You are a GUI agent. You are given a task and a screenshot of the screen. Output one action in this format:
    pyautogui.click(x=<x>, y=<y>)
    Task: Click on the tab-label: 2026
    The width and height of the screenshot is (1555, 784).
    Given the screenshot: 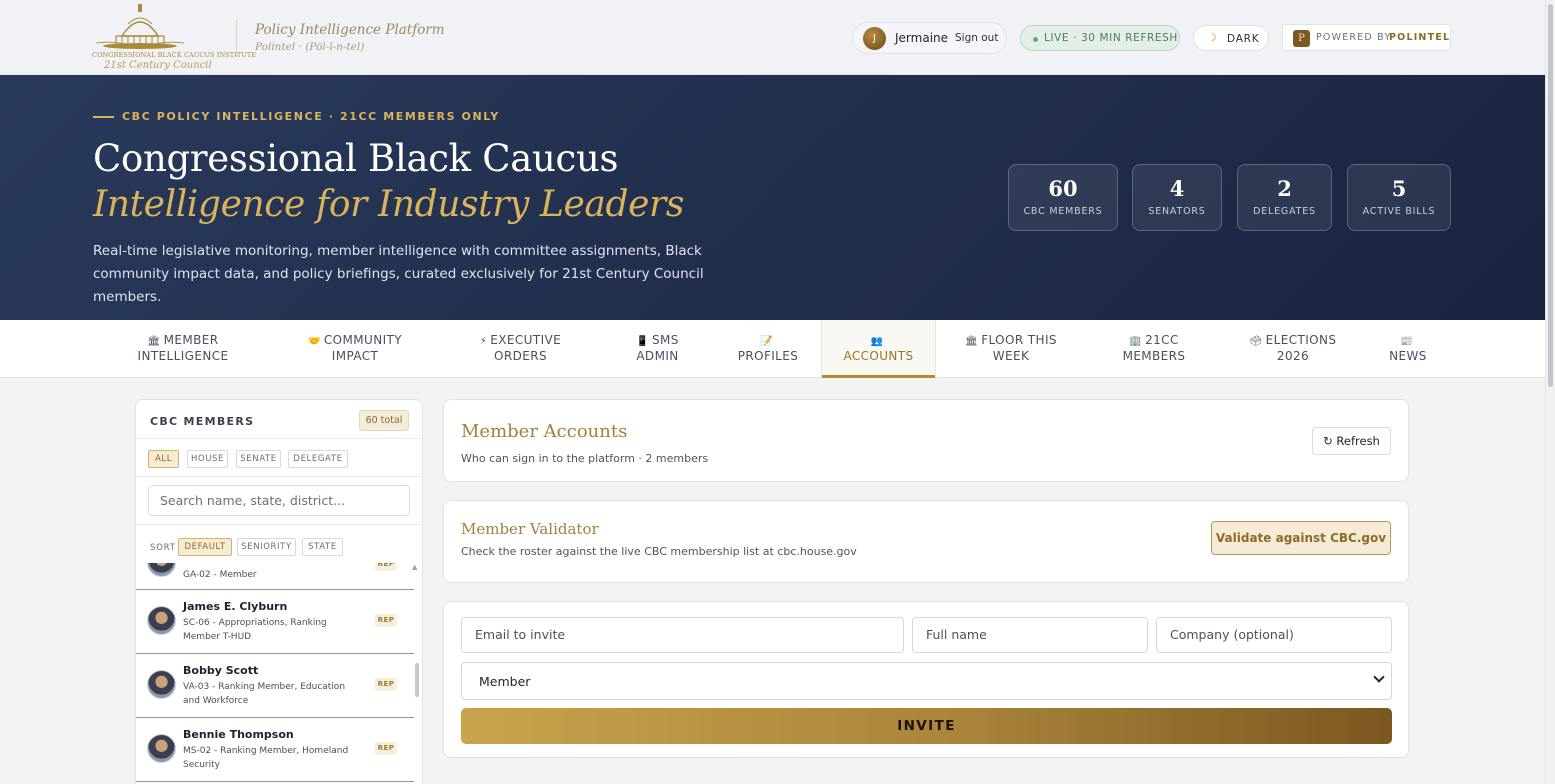 What is the action you would take?
    pyautogui.click(x=1293, y=356)
    